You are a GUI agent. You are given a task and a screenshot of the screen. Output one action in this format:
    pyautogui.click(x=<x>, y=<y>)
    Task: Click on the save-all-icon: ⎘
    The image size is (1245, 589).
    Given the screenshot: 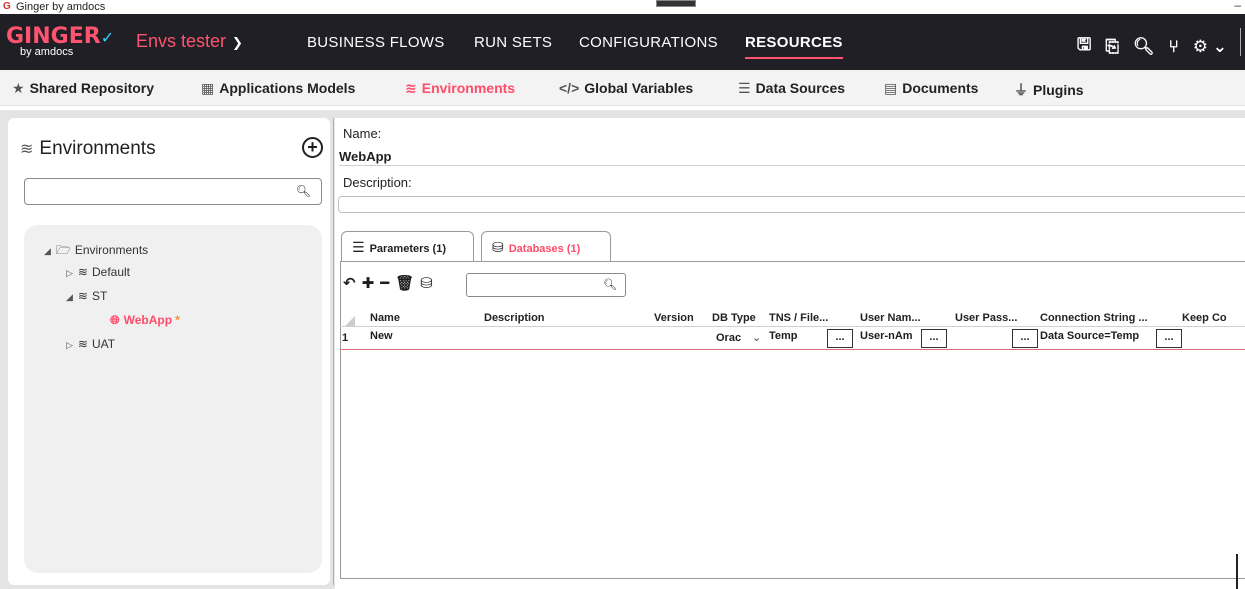 What is the action you would take?
    pyautogui.click(x=1112, y=47)
    